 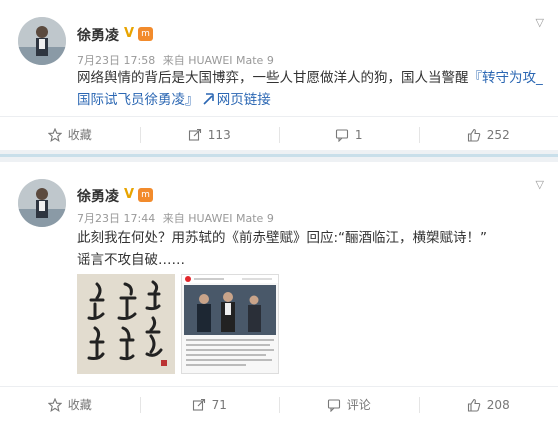 I want to click on repost-count: 113, so click(x=219, y=134).